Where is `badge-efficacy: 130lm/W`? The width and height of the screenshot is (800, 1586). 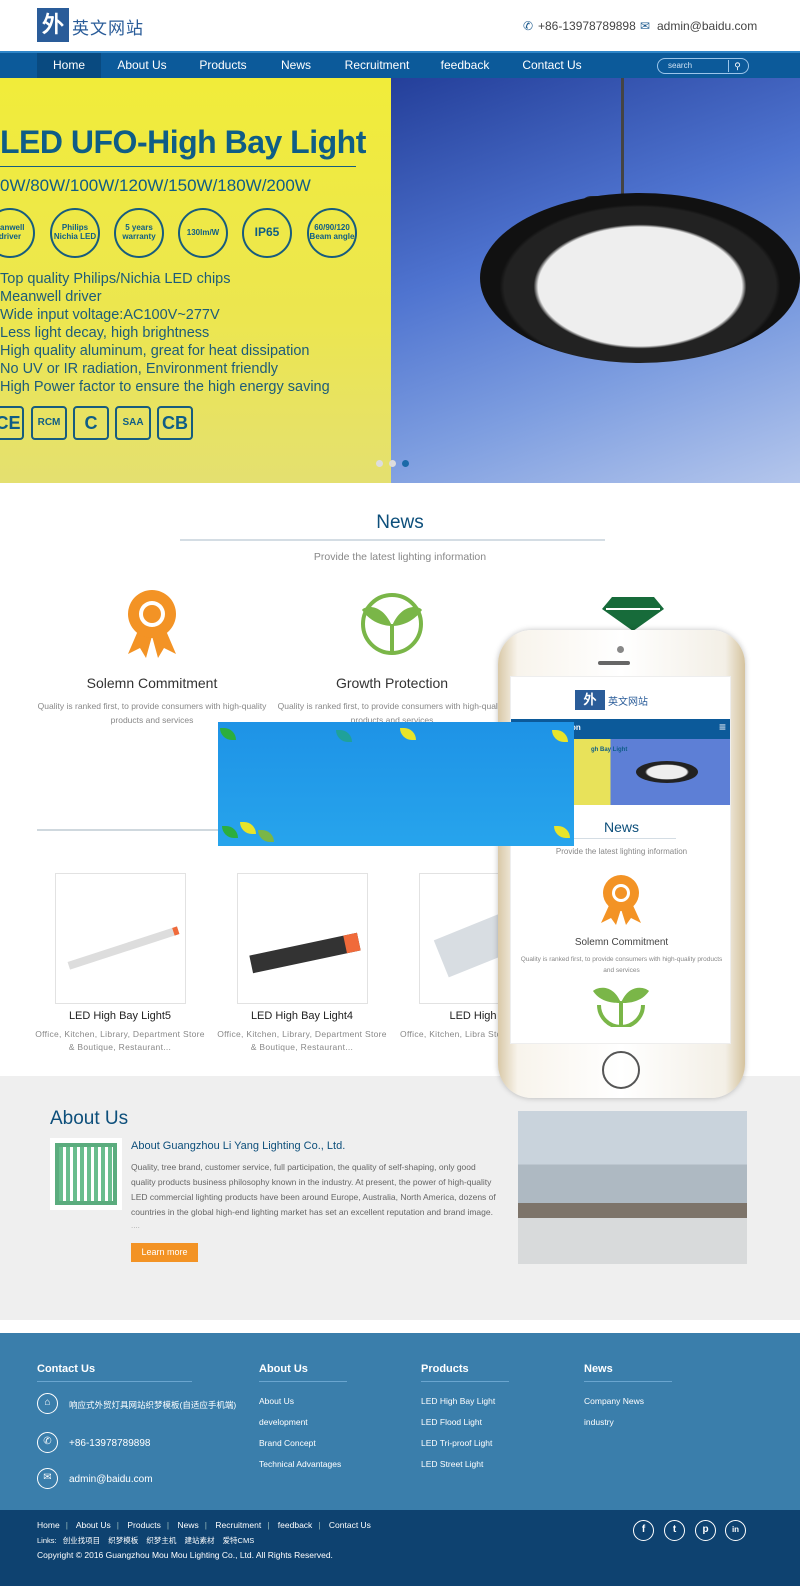 badge-efficacy: 130lm/W is located at coordinates (203, 233).